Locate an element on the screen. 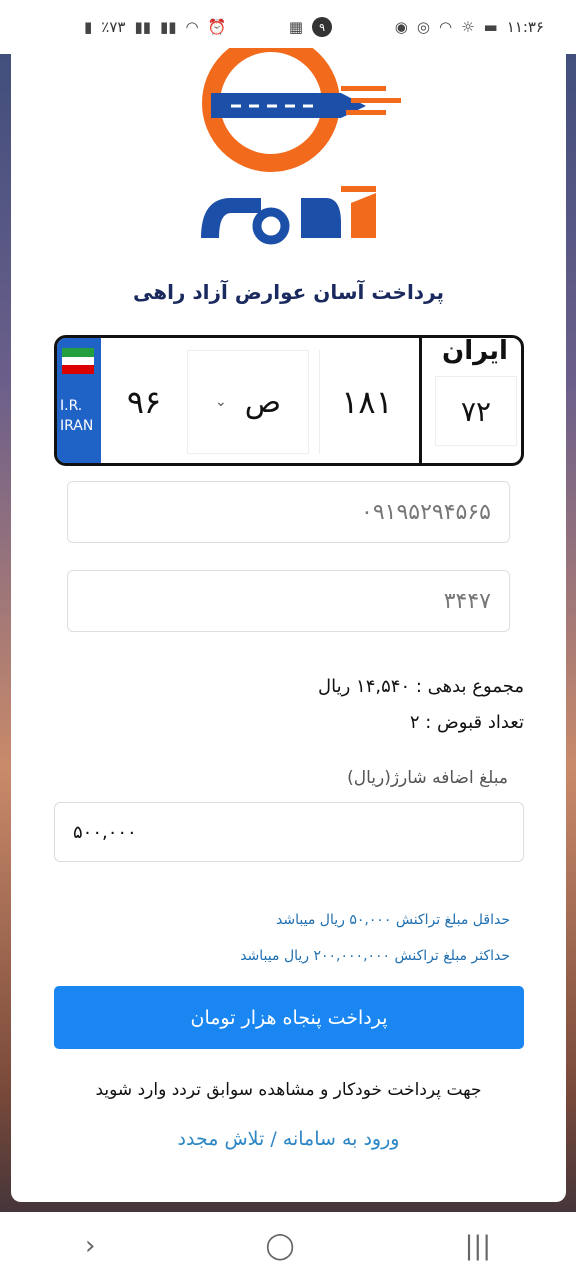 The image size is (576, 1280). plate-iran-label: ایران is located at coordinates (475, 351).